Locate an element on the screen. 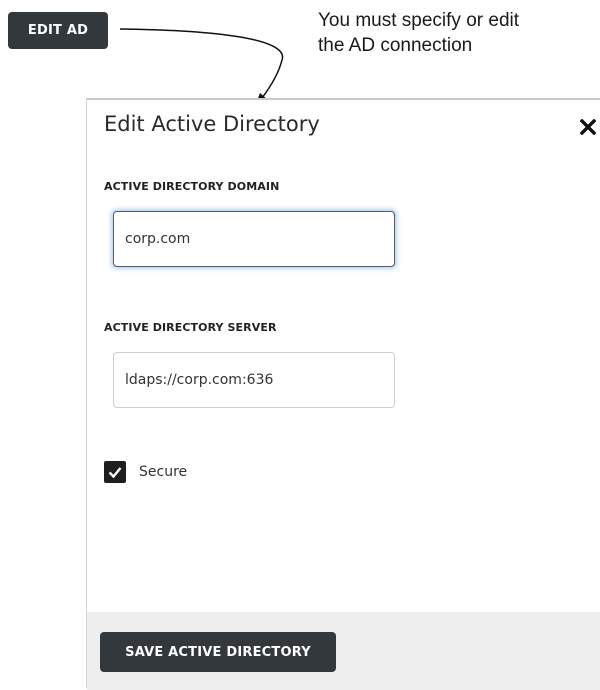  domain-field-label: ACTIVE DIRECTORY DOMAIN is located at coordinates (192, 186).